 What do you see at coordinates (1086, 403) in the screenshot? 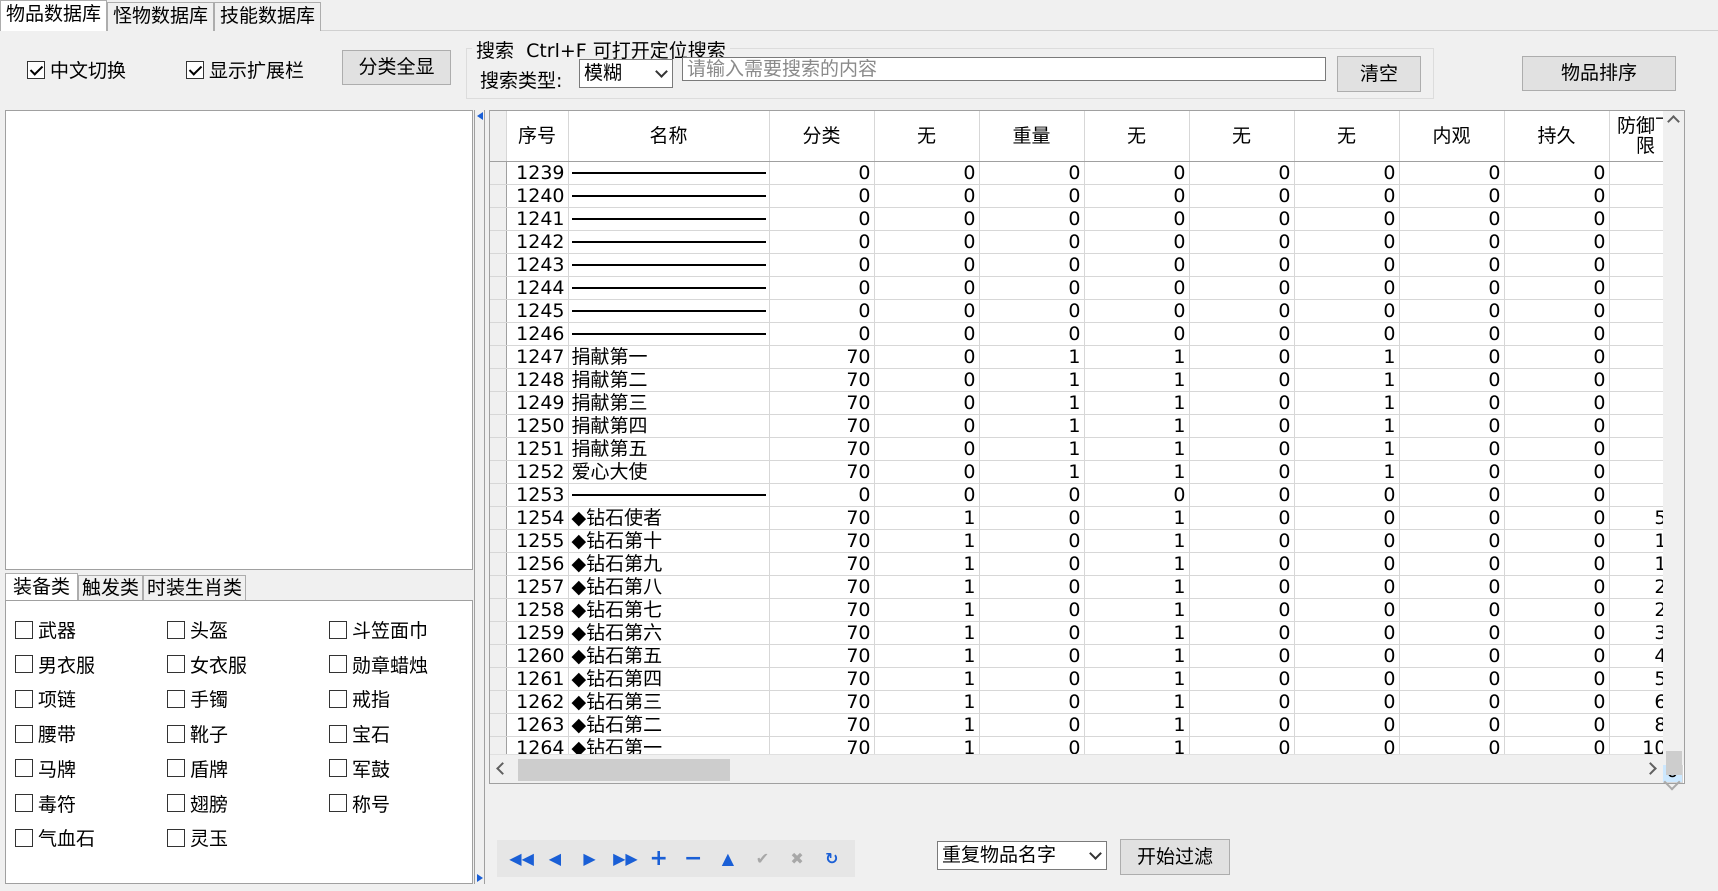
I see `table-row: 1249捐献第三7001101000` at bounding box center [1086, 403].